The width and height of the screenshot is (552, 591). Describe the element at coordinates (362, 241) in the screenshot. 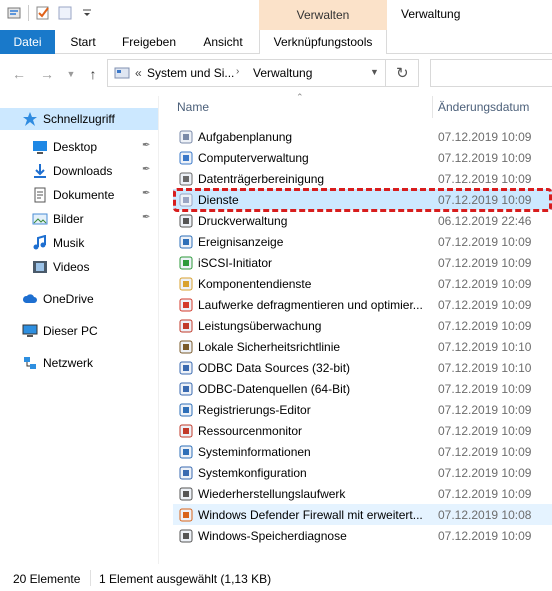

I see `file-row: Ereignisanzeige 07.12.2019 10:09` at that location.